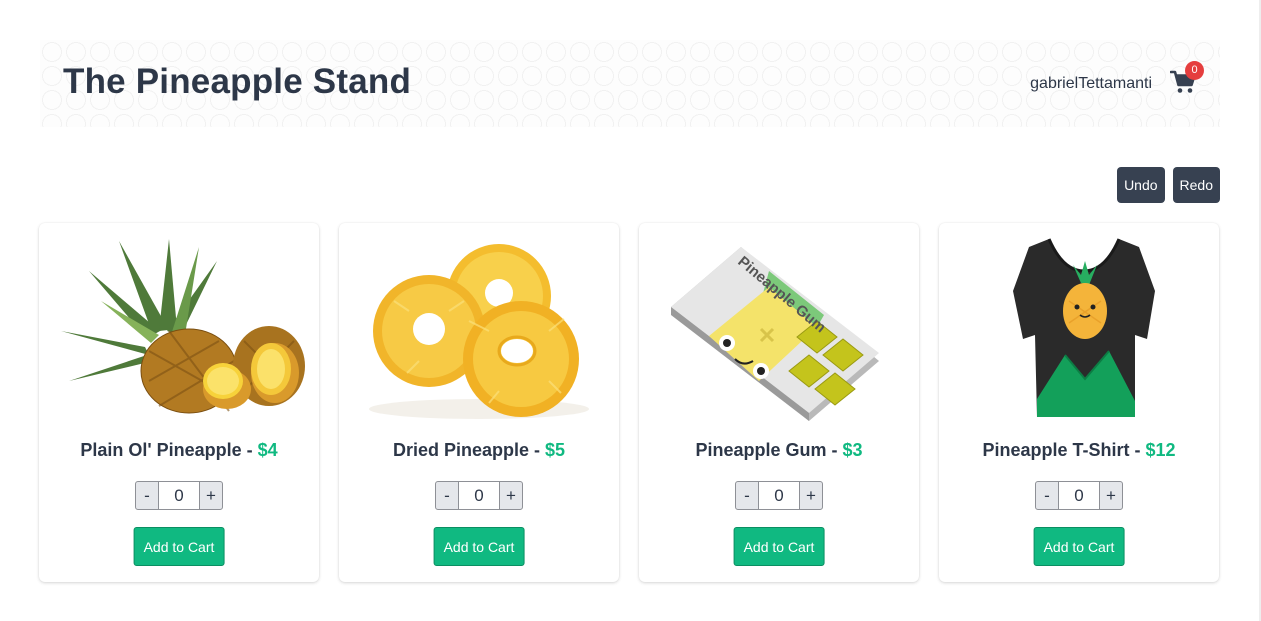 The width and height of the screenshot is (1261, 621). Describe the element at coordinates (1196, 185) in the screenshot. I see `redo-button: Redo` at that location.